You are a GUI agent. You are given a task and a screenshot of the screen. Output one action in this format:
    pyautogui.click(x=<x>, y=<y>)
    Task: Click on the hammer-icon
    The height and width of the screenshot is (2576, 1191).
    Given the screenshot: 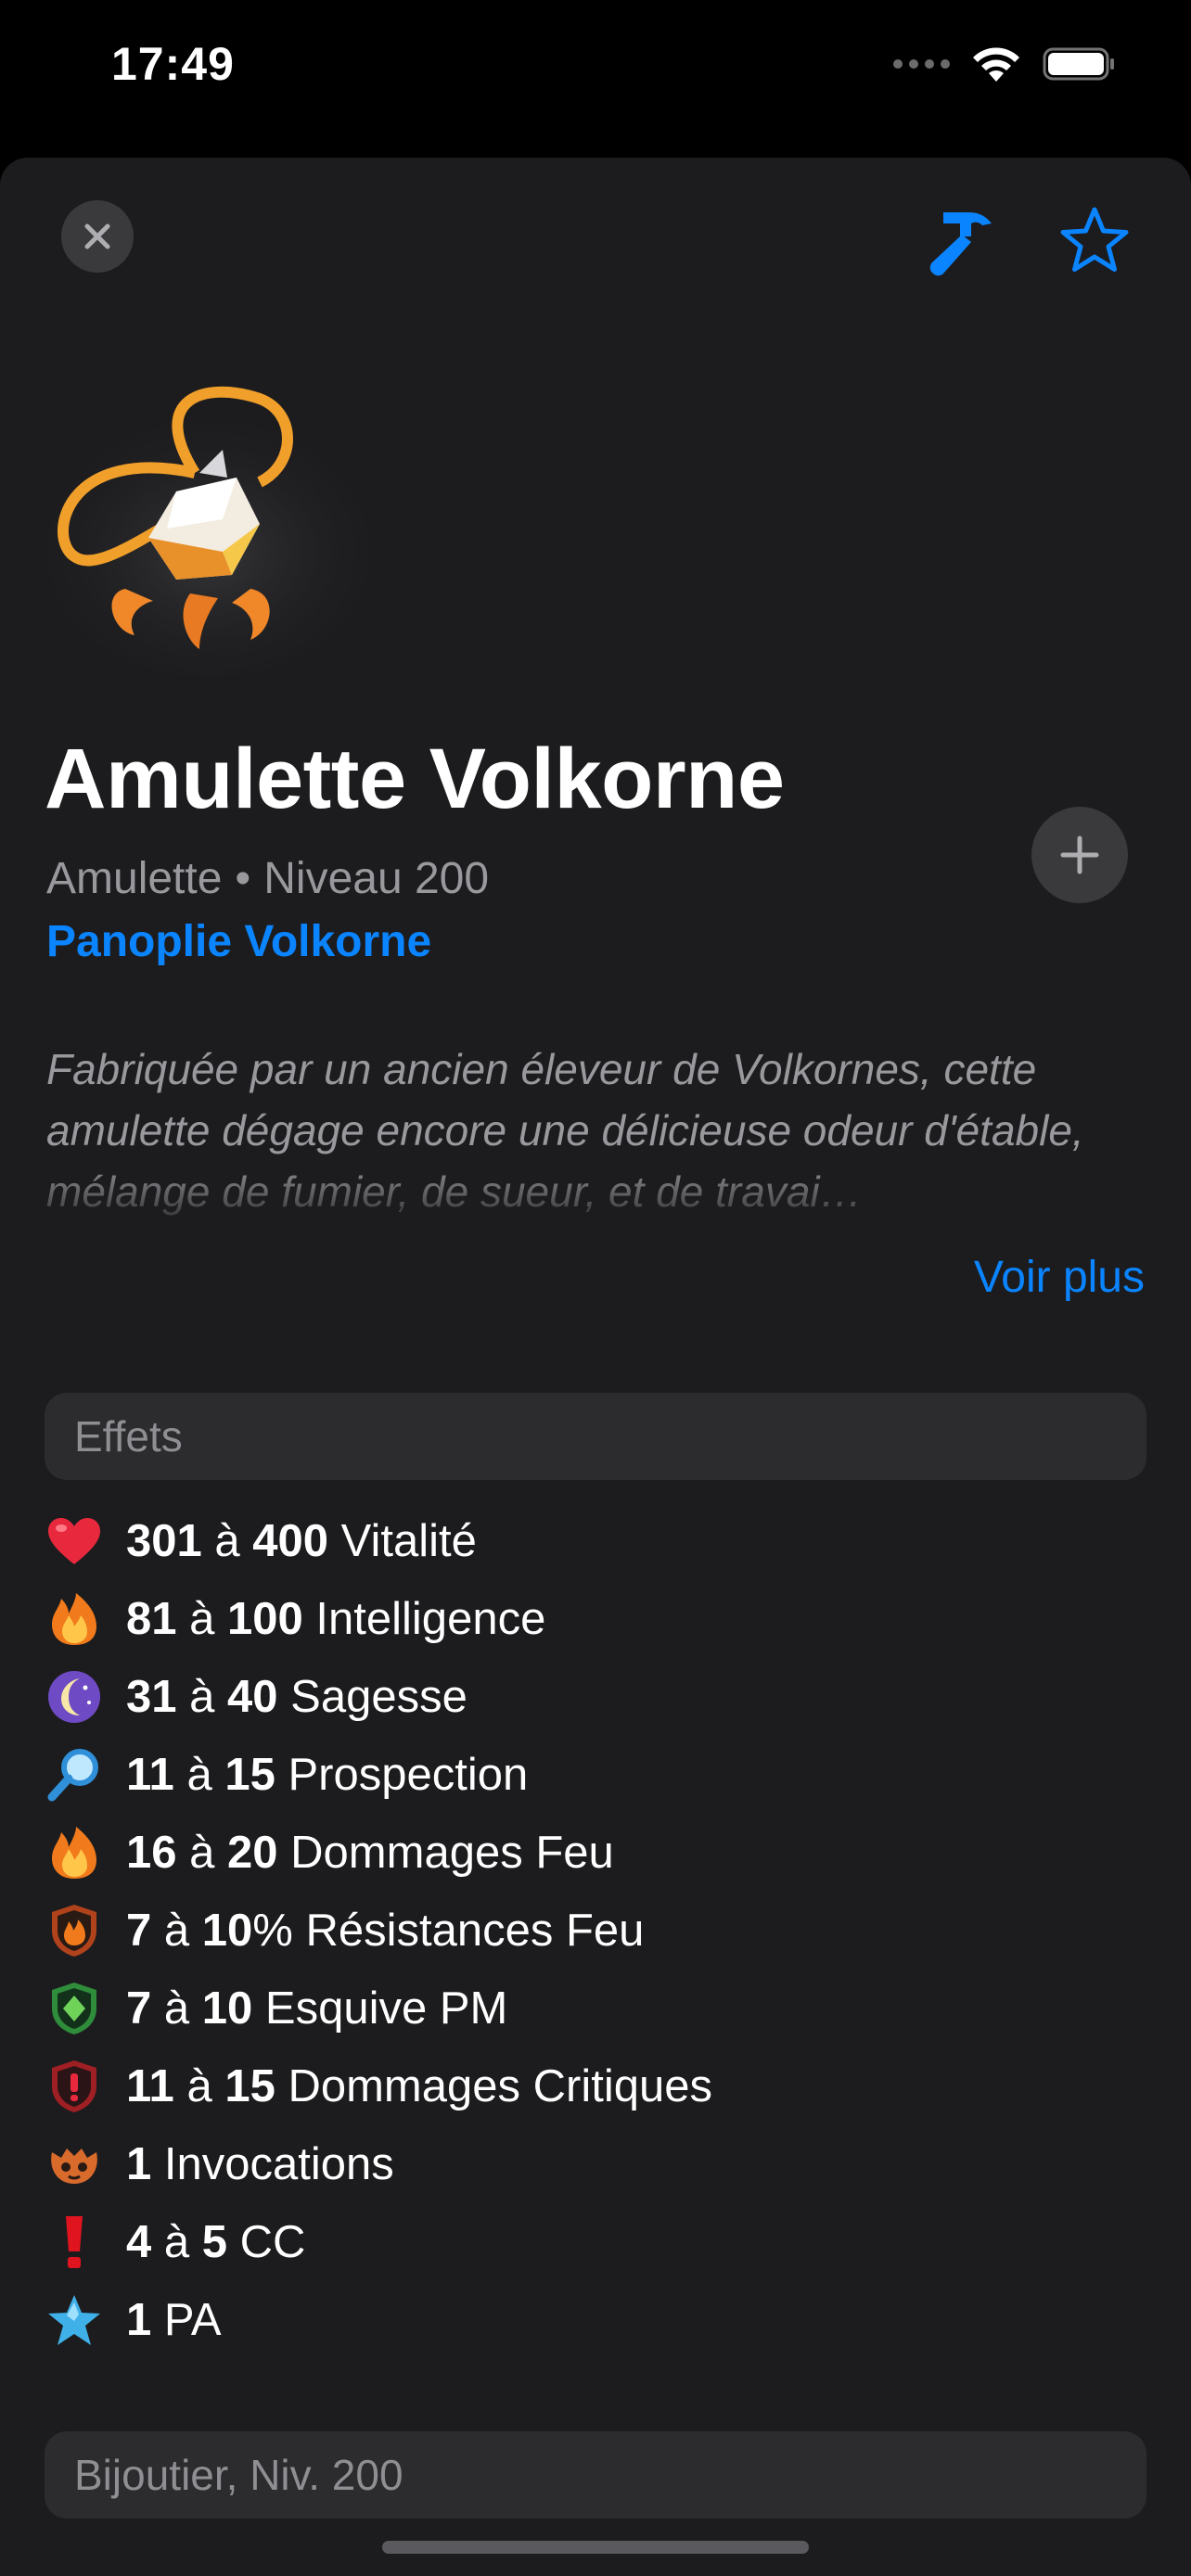 What is the action you would take?
    pyautogui.click(x=960, y=244)
    